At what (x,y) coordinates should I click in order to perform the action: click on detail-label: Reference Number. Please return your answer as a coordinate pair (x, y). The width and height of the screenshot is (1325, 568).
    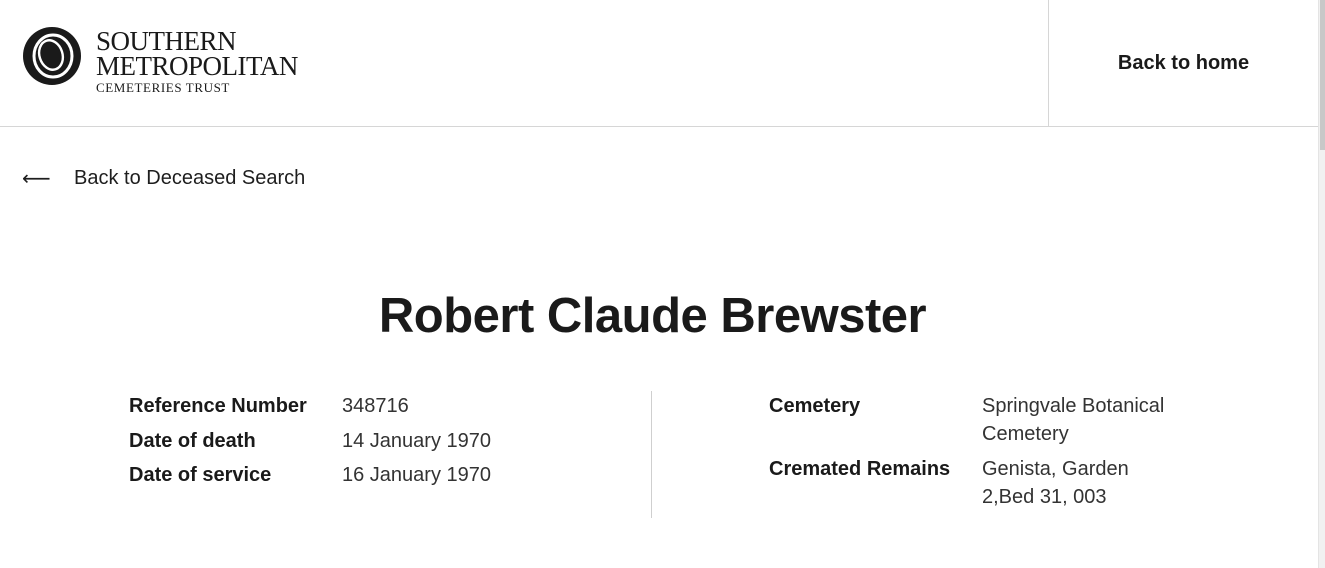
    Looking at the image, I should click on (218, 406).